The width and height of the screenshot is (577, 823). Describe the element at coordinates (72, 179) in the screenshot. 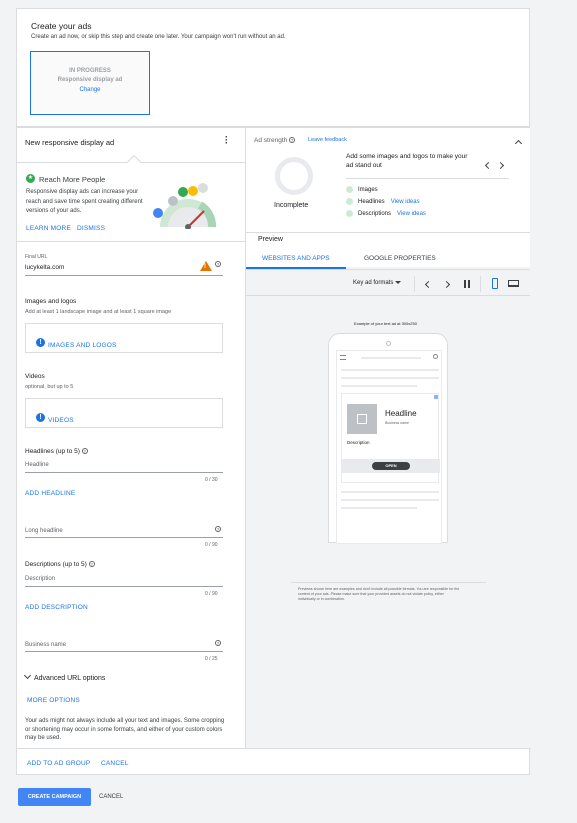

I see `promo-title: Reach More People` at that location.